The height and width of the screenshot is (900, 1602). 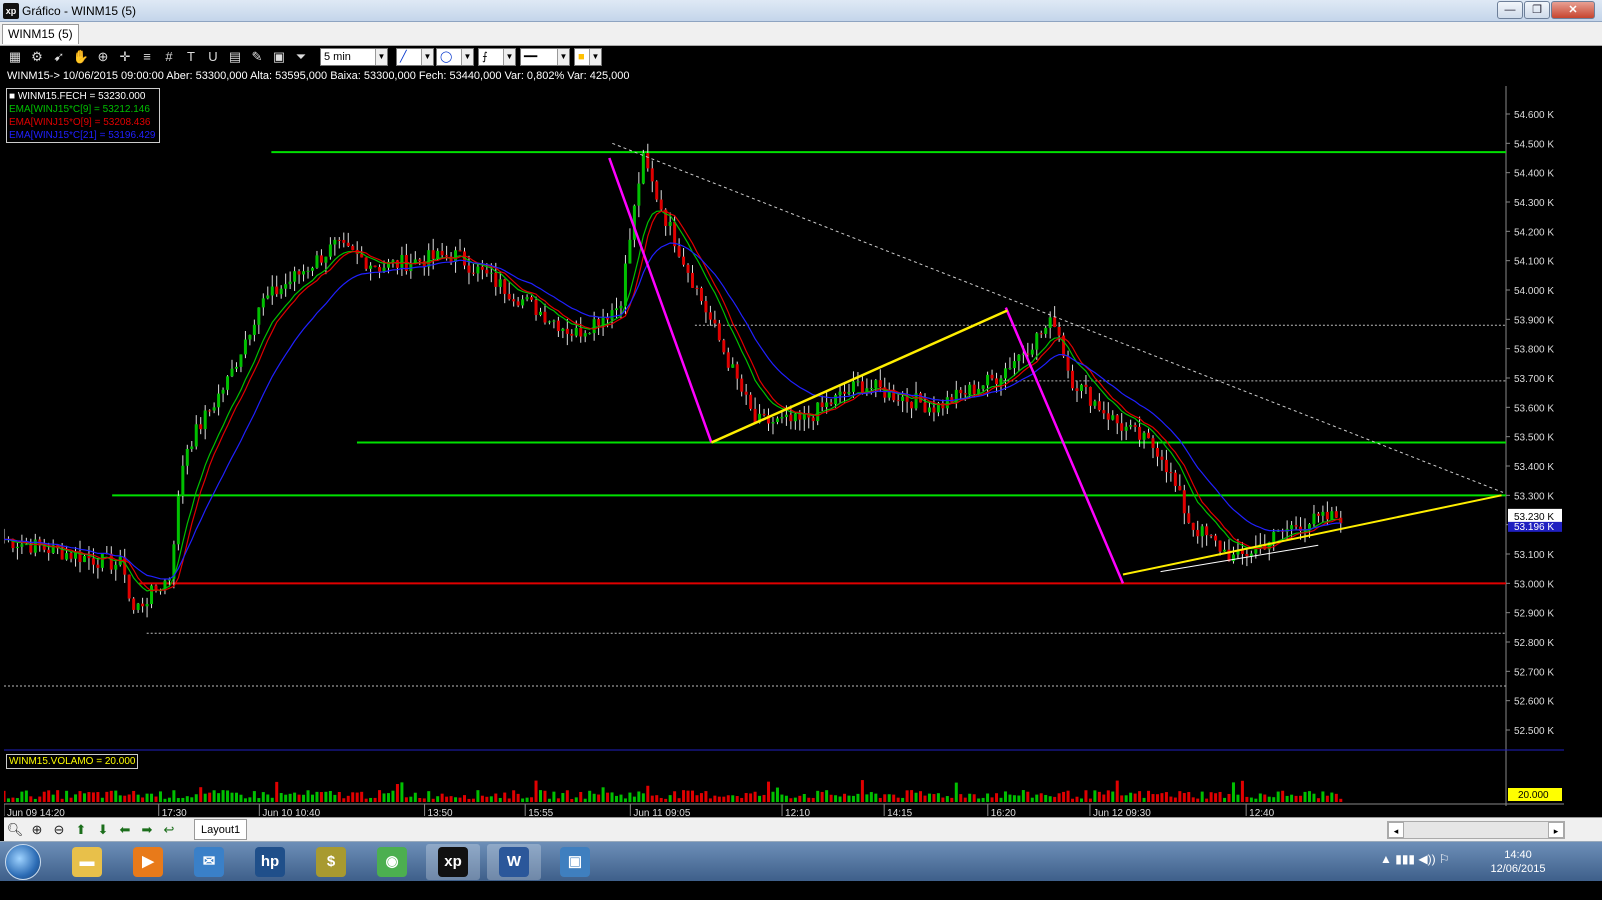 I want to click on magnifier-icon: 🔍︎, so click(x=15, y=830).